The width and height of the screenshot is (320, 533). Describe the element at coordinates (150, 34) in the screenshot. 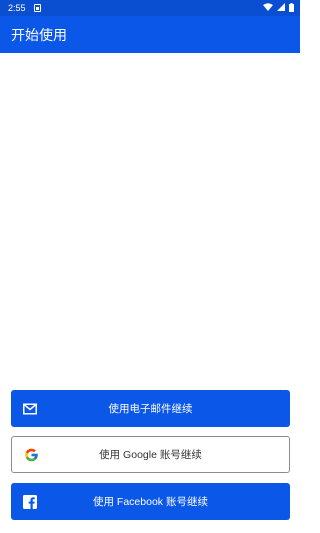

I see `app-bar: 开始使用` at that location.